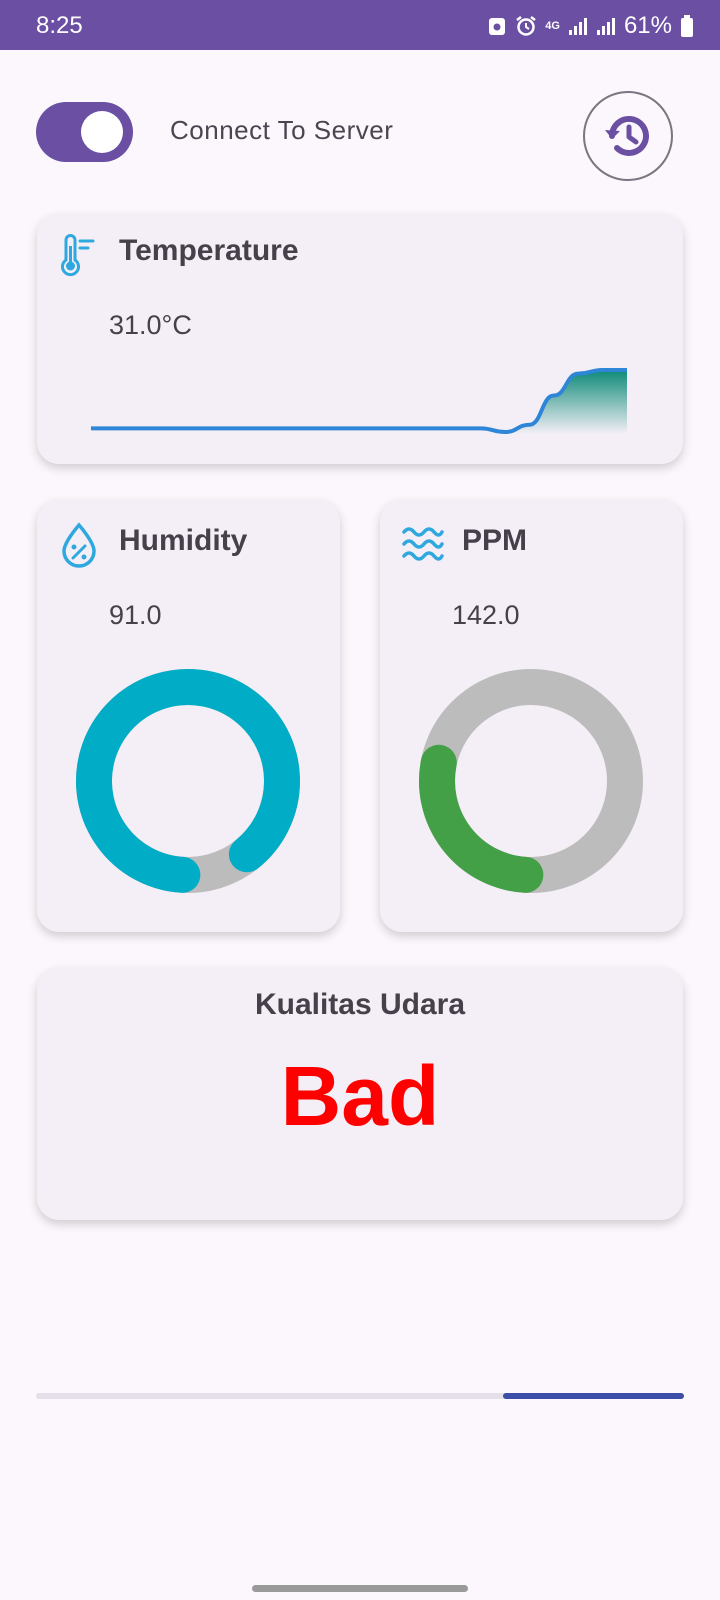 This screenshot has width=720, height=1600. Describe the element at coordinates (135, 615) in the screenshot. I see `humidity-value: 91.0` at that location.